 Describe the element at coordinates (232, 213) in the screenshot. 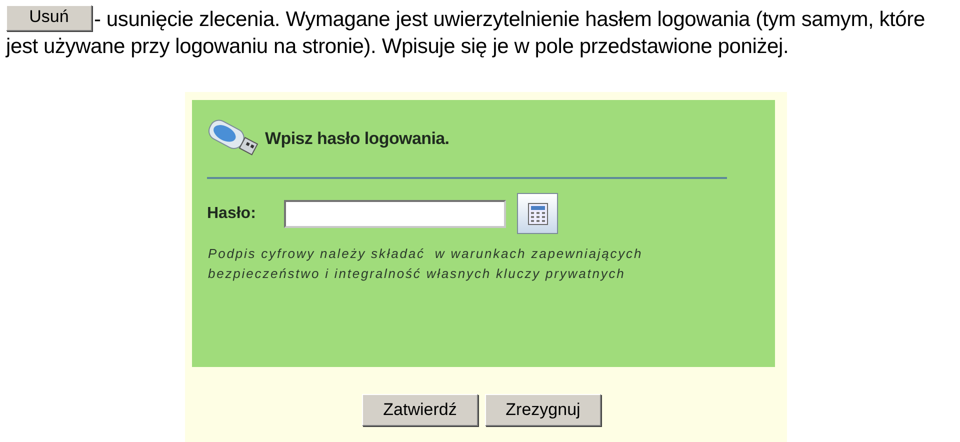

I see `password-label: Hasło:` at that location.